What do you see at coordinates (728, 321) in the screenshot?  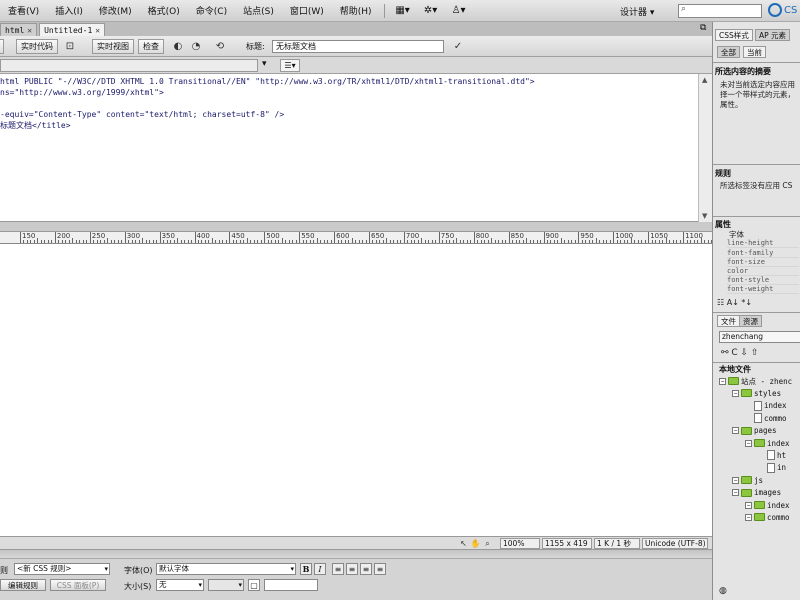 I see `tab-files: 文件` at bounding box center [728, 321].